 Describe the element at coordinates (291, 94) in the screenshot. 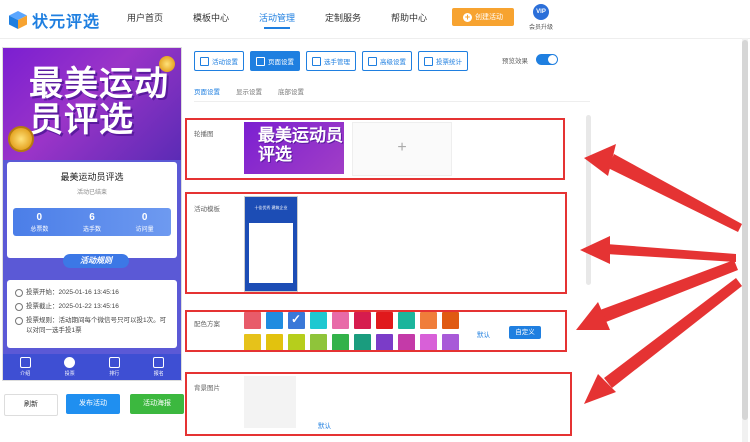

I see `tab-footer-settings: 底部设置` at that location.